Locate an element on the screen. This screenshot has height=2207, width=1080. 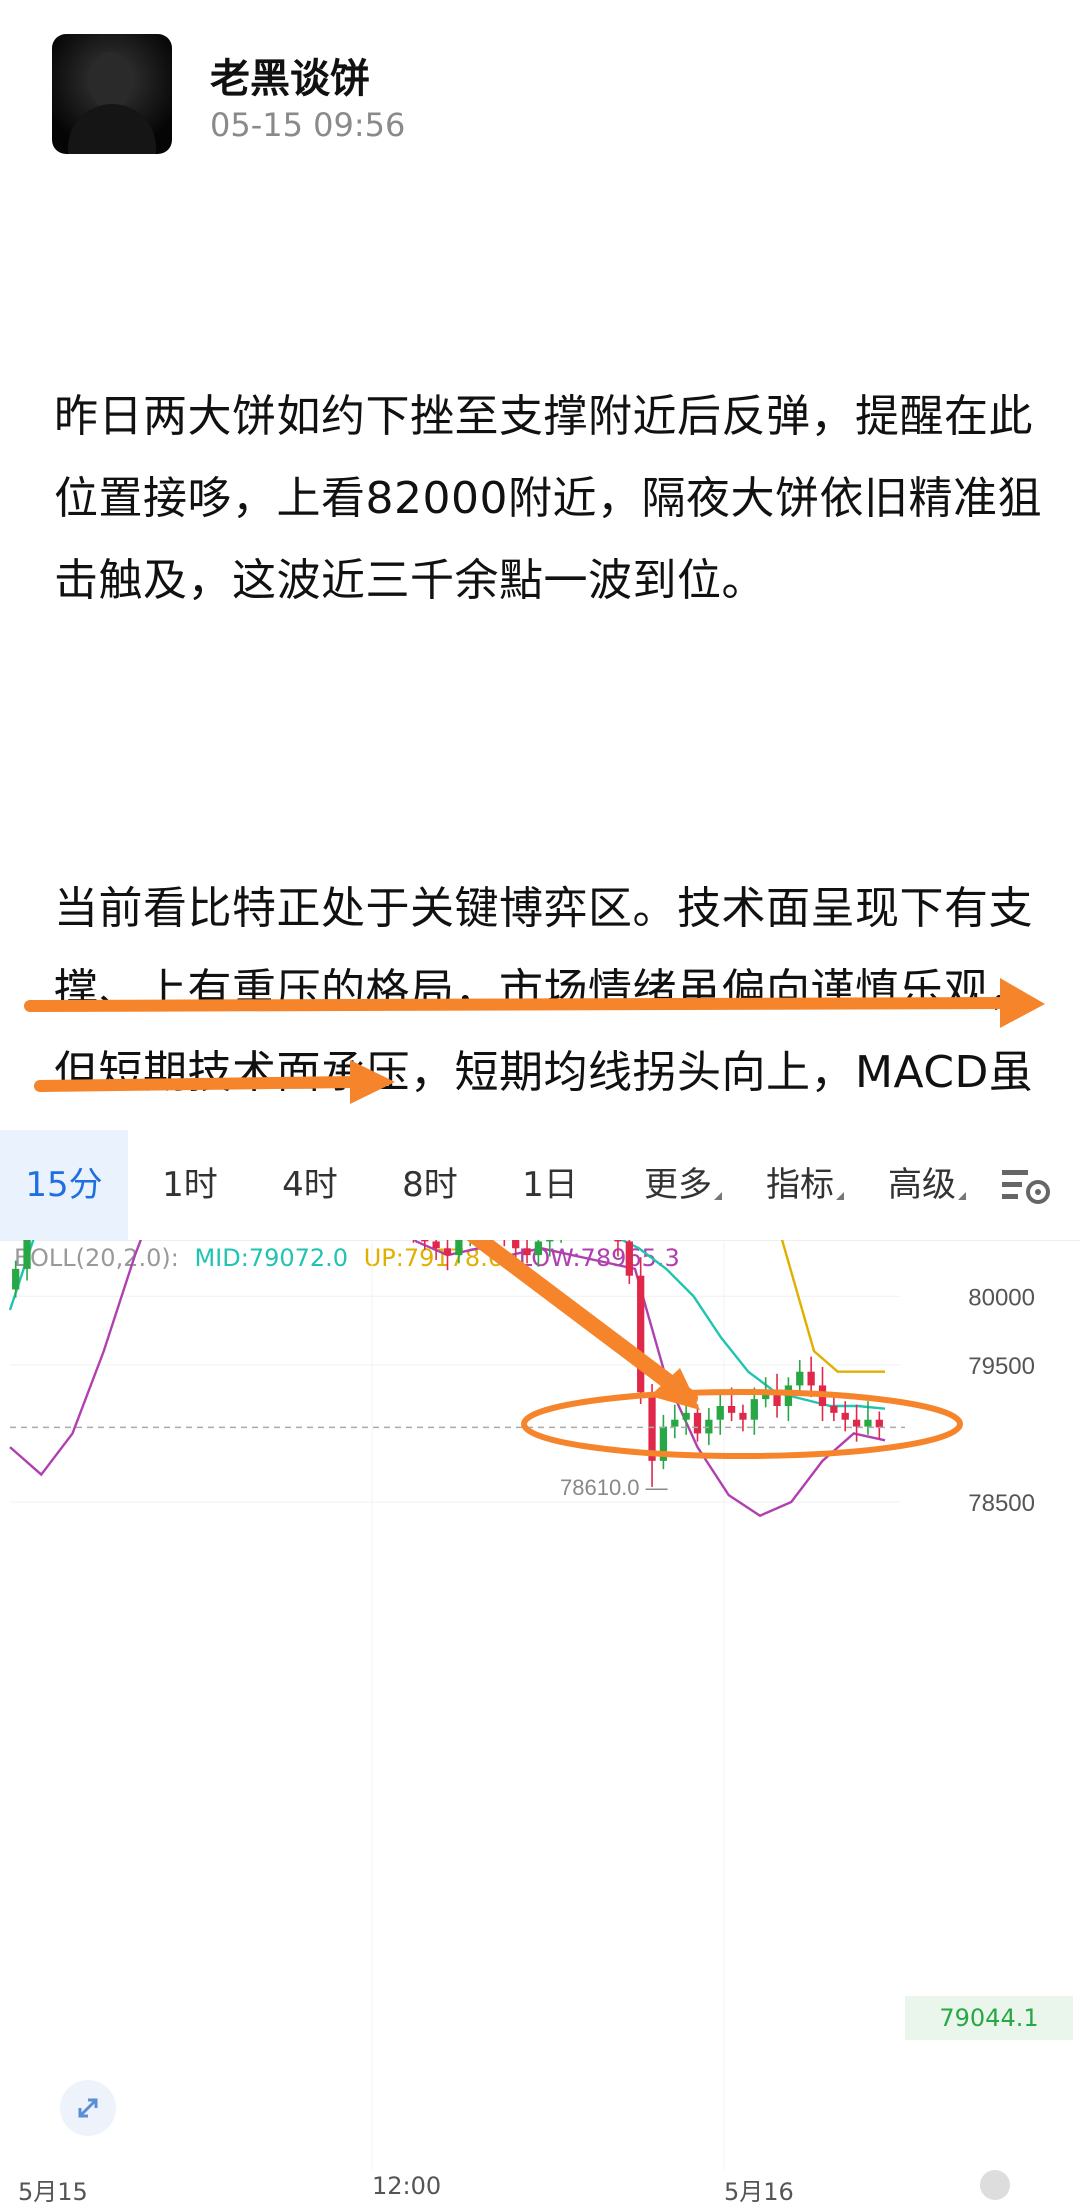
scroll-to-latest-button is located at coordinates (995, 2185).